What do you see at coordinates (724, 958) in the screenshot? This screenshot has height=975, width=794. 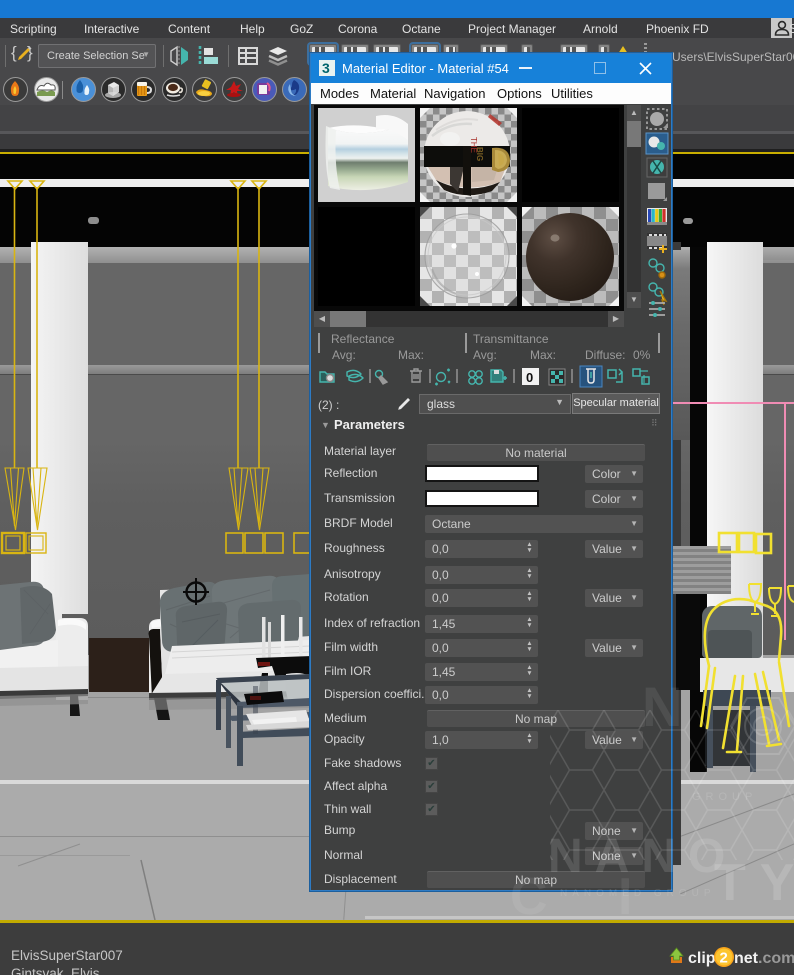 I see `svg-text: 2` at bounding box center [724, 958].